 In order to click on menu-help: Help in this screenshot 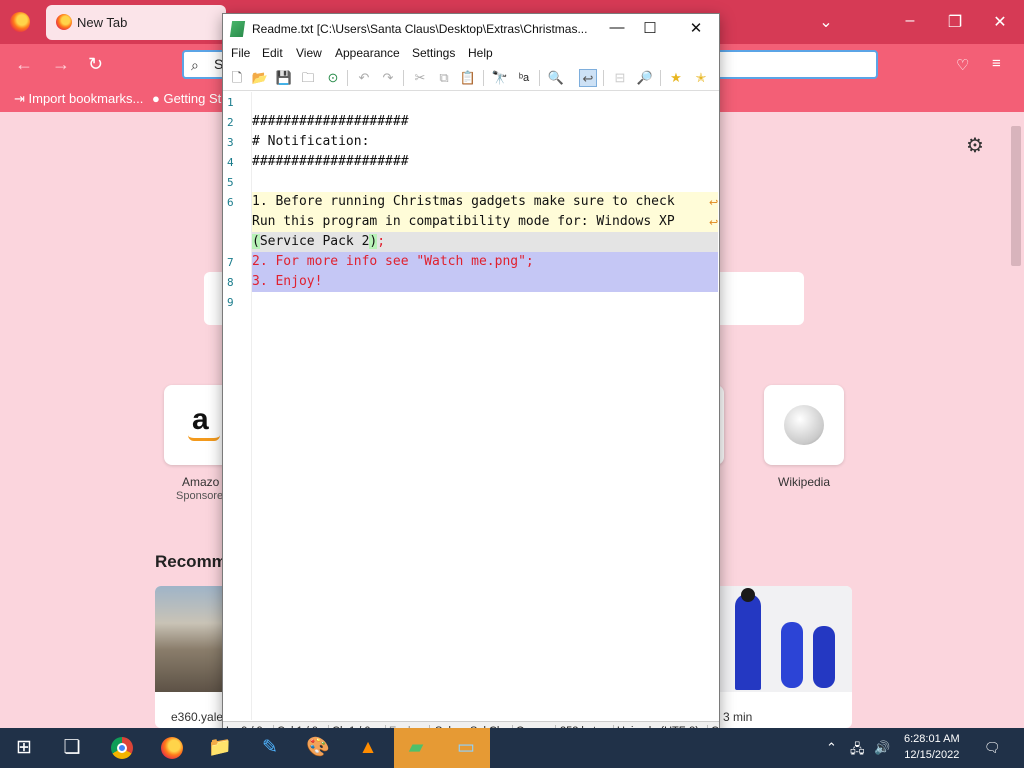, I will do `click(480, 53)`.